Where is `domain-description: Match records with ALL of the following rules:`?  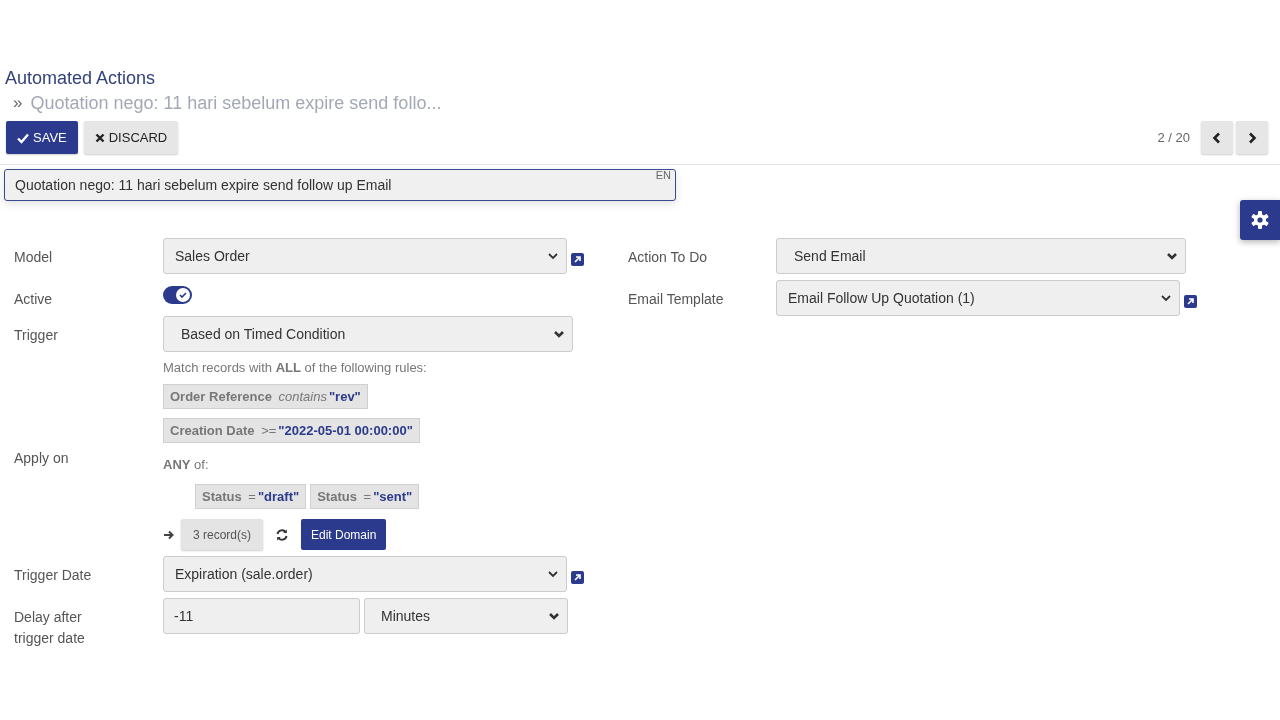
domain-description: Match records with ALL of the following rules: is located at coordinates (295, 367).